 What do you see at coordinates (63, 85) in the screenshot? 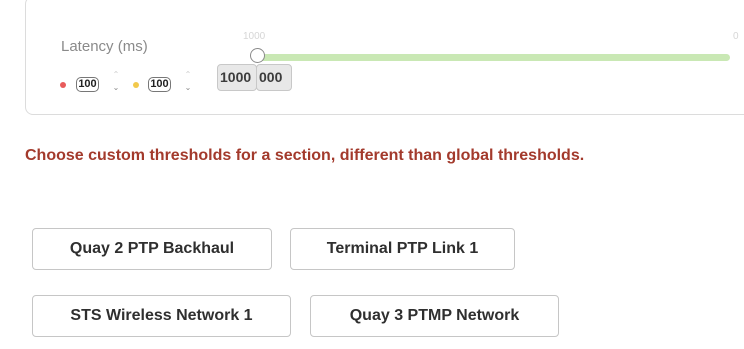
I see `red-threshold-dot-icon` at bounding box center [63, 85].